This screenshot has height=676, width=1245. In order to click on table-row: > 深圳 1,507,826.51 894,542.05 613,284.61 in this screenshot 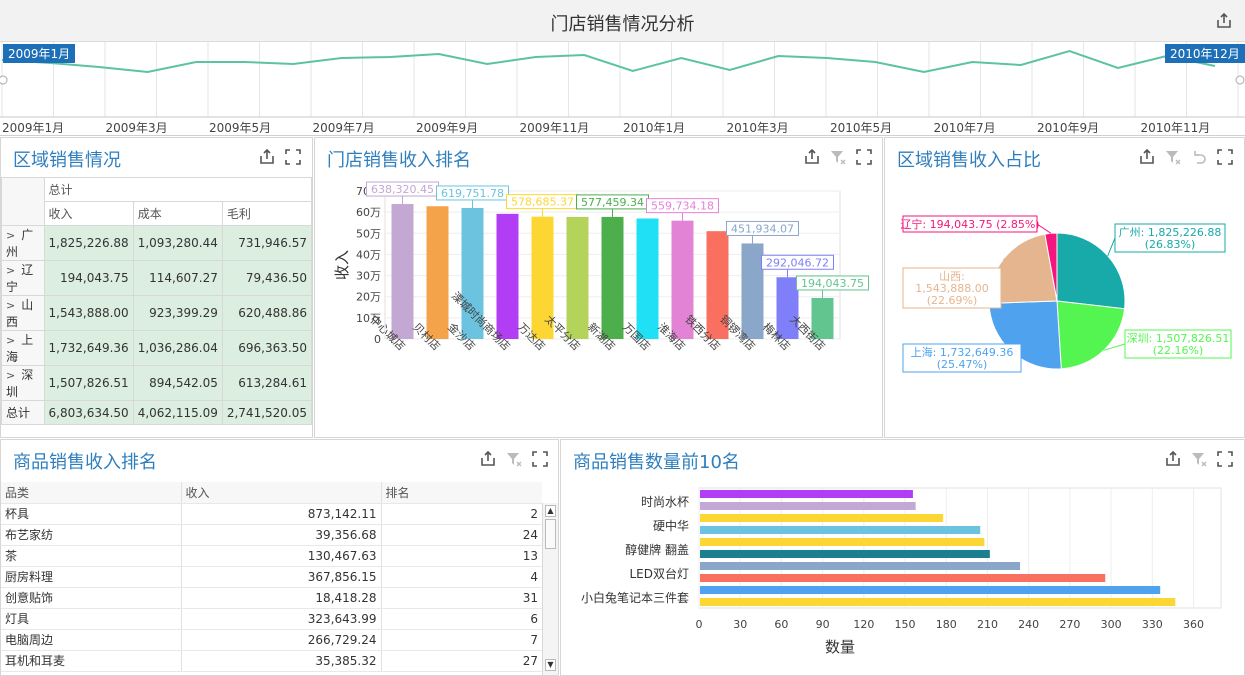, I will do `click(157, 383)`.